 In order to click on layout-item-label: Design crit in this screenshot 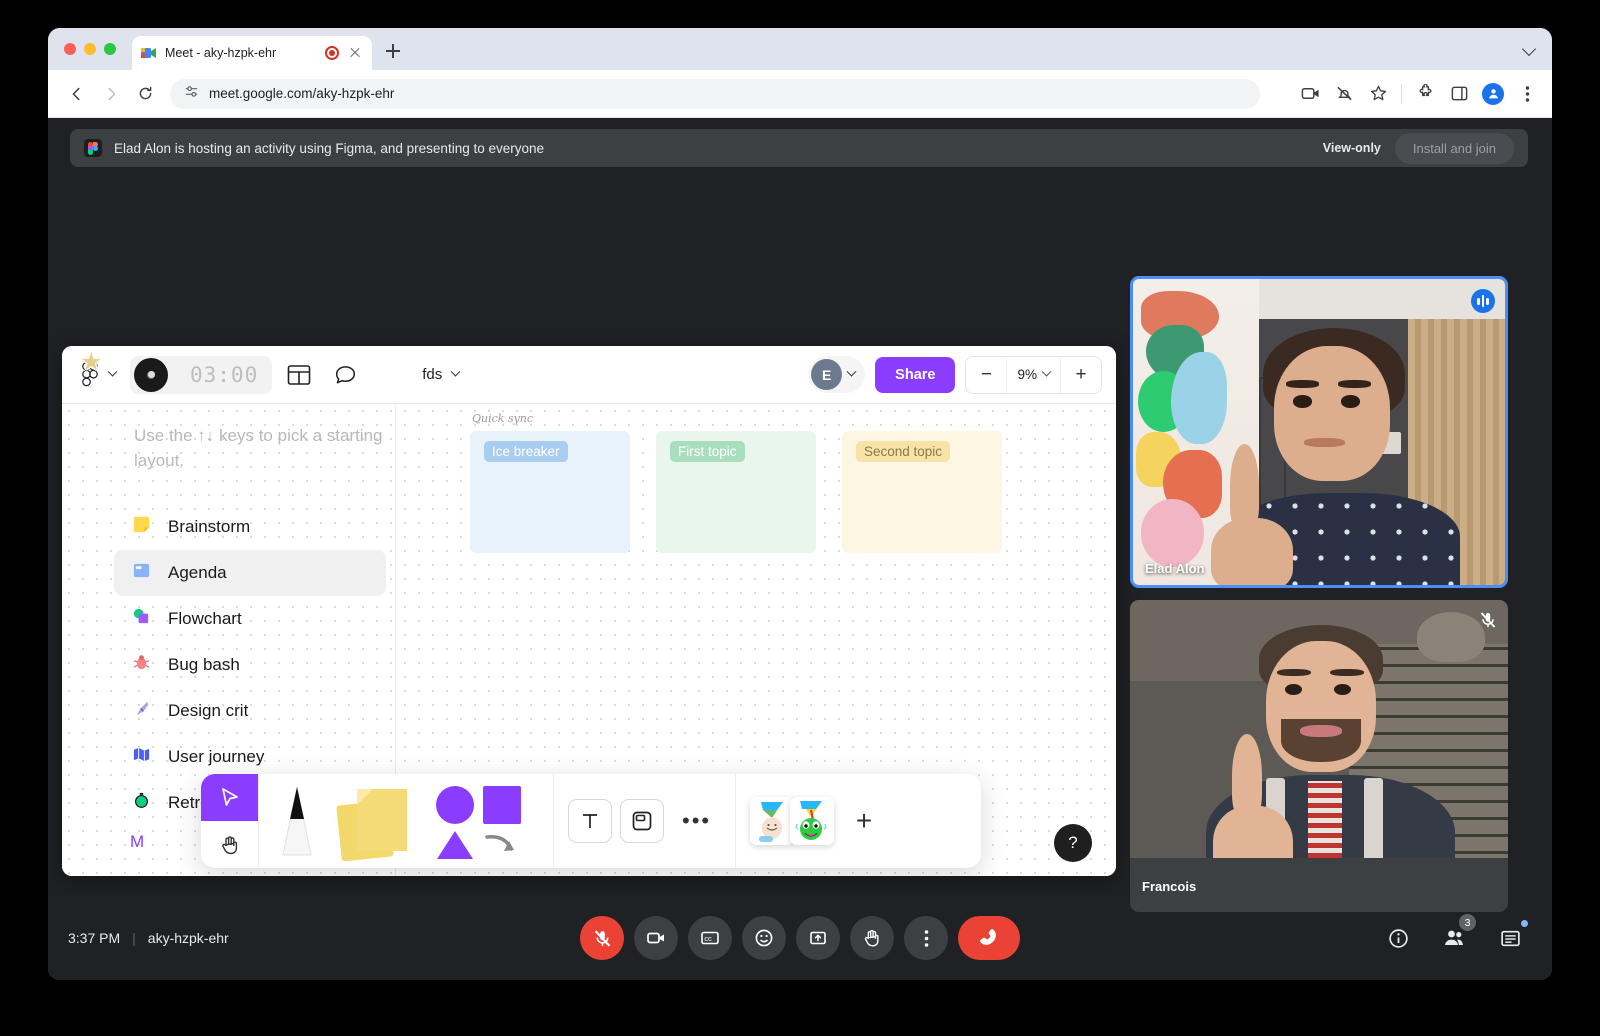, I will do `click(208, 710)`.